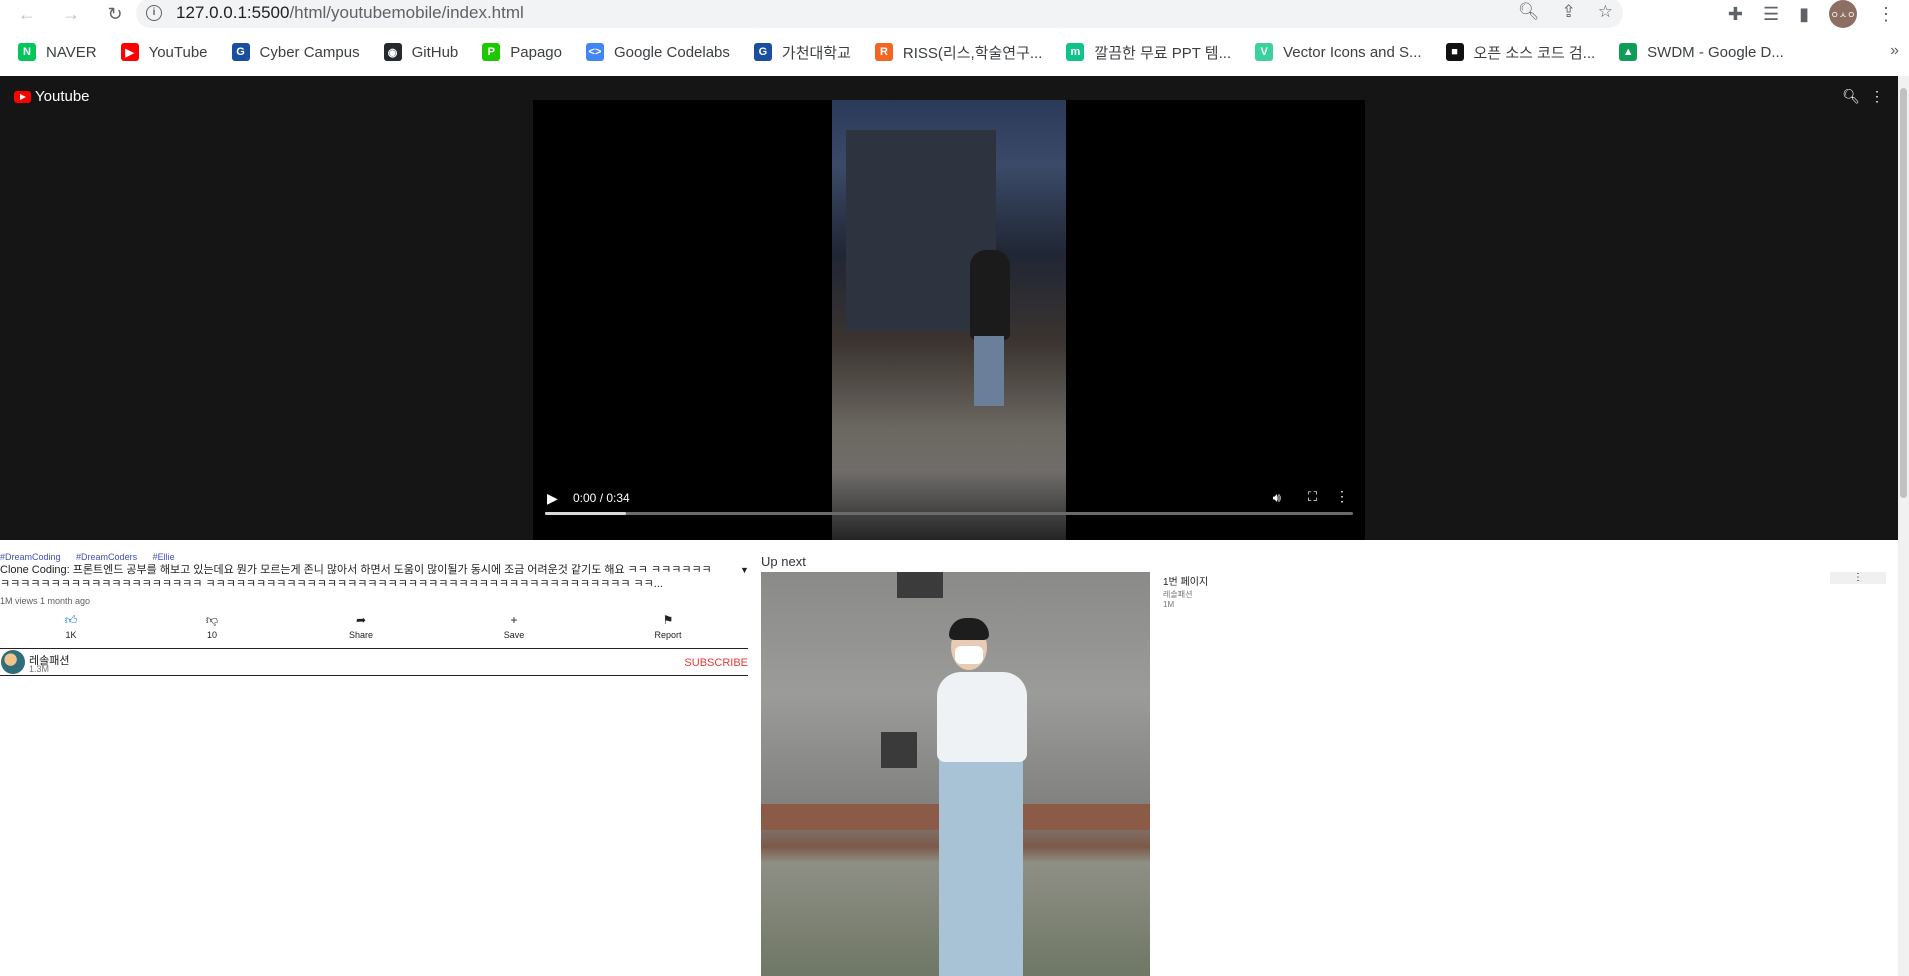 The image size is (1909, 976). What do you see at coordinates (27, 14) in the screenshot?
I see `back-icon: ←` at bounding box center [27, 14].